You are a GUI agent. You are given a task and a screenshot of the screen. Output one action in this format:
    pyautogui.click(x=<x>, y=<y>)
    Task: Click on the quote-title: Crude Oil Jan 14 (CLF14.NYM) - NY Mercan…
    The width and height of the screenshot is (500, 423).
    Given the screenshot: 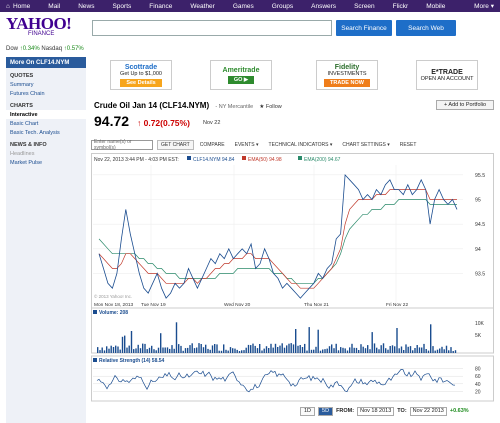 What is the action you would take?
    pyautogui.click(x=188, y=105)
    